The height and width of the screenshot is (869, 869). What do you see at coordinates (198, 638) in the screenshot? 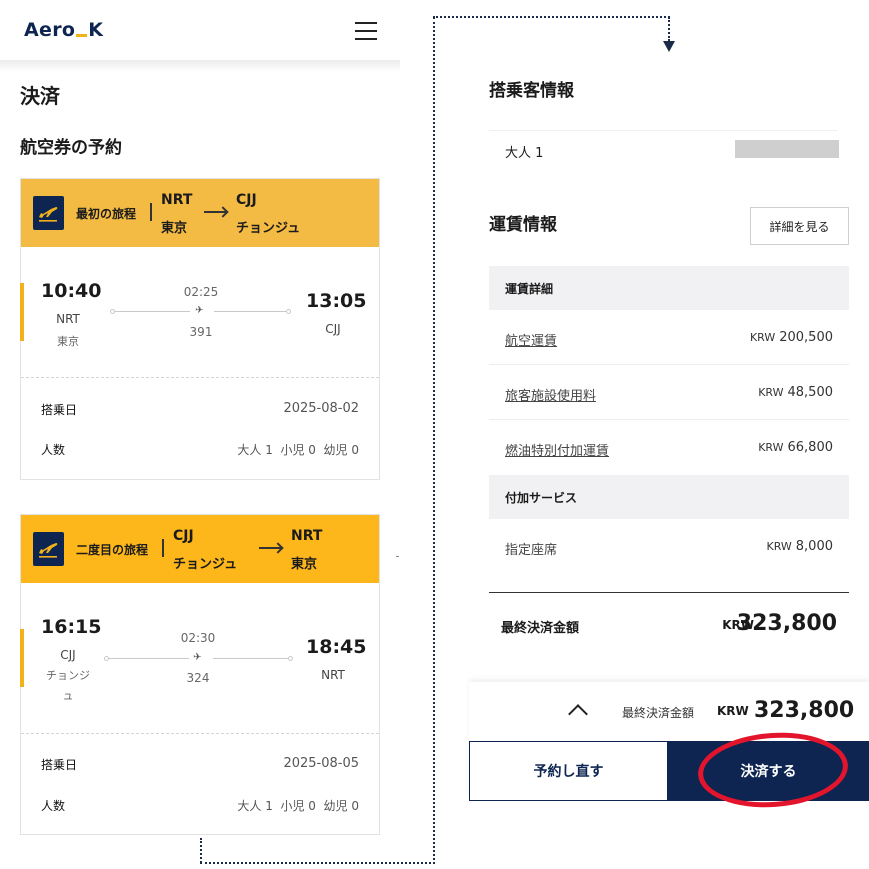
I see `flight-duration: 02:30` at bounding box center [198, 638].